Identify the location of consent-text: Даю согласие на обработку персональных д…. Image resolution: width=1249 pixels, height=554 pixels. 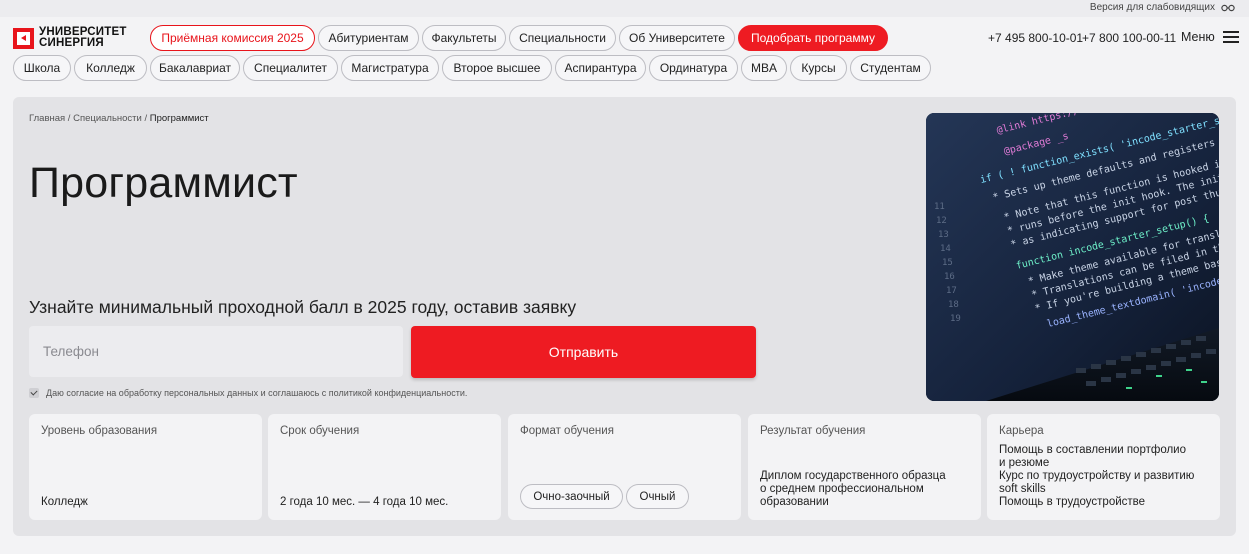
(257, 393).